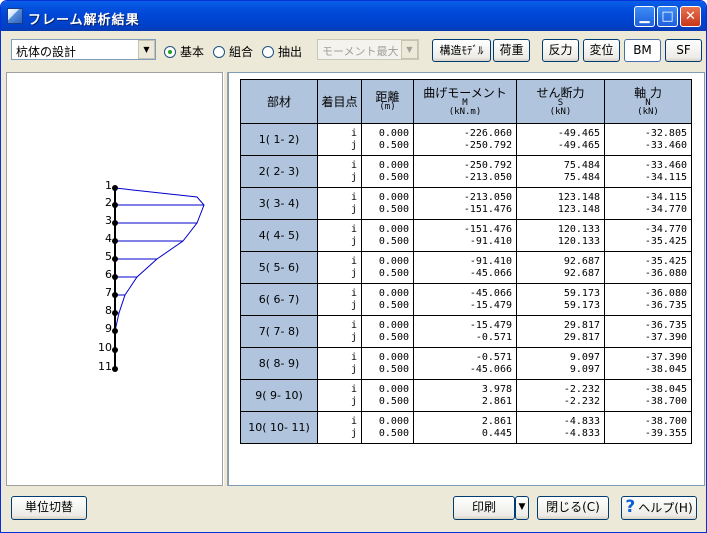 The height and width of the screenshot is (533, 707). What do you see at coordinates (487, 133) in the screenshot?
I see `moment-i: -226.060` at bounding box center [487, 133].